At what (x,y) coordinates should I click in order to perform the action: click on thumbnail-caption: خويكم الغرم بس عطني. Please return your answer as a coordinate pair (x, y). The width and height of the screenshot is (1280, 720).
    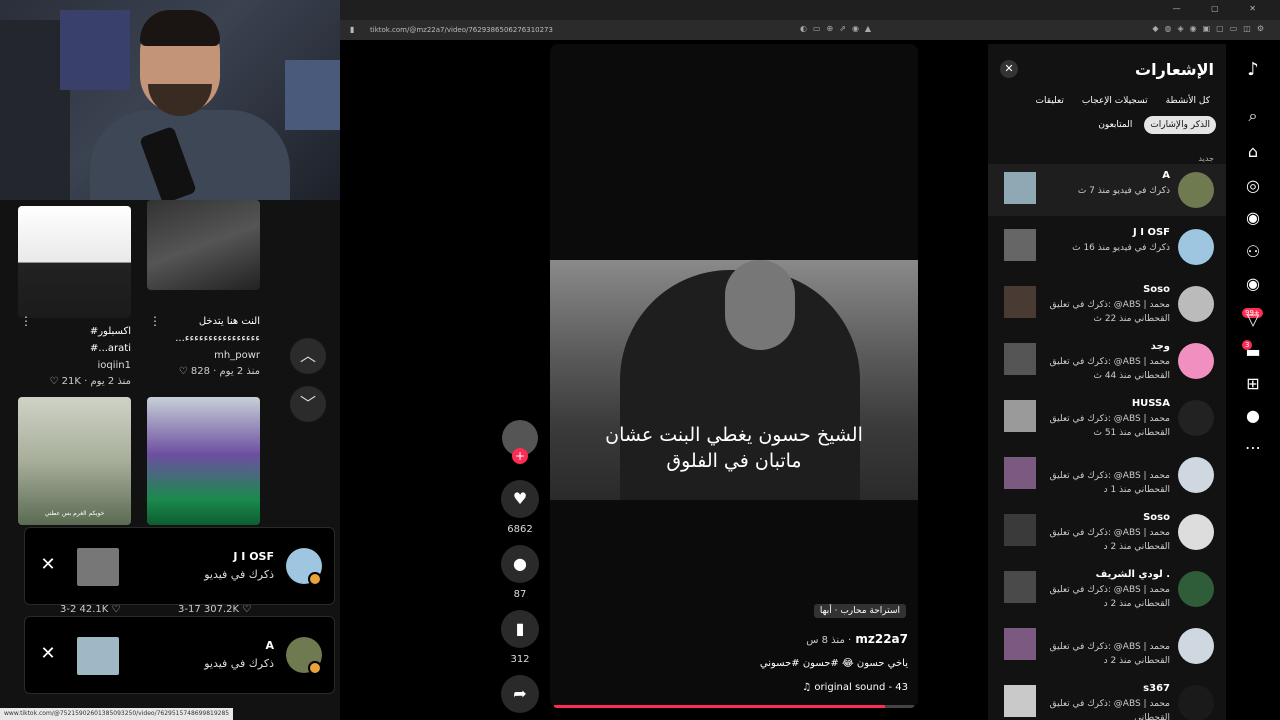
    Looking at the image, I should click on (74, 513).